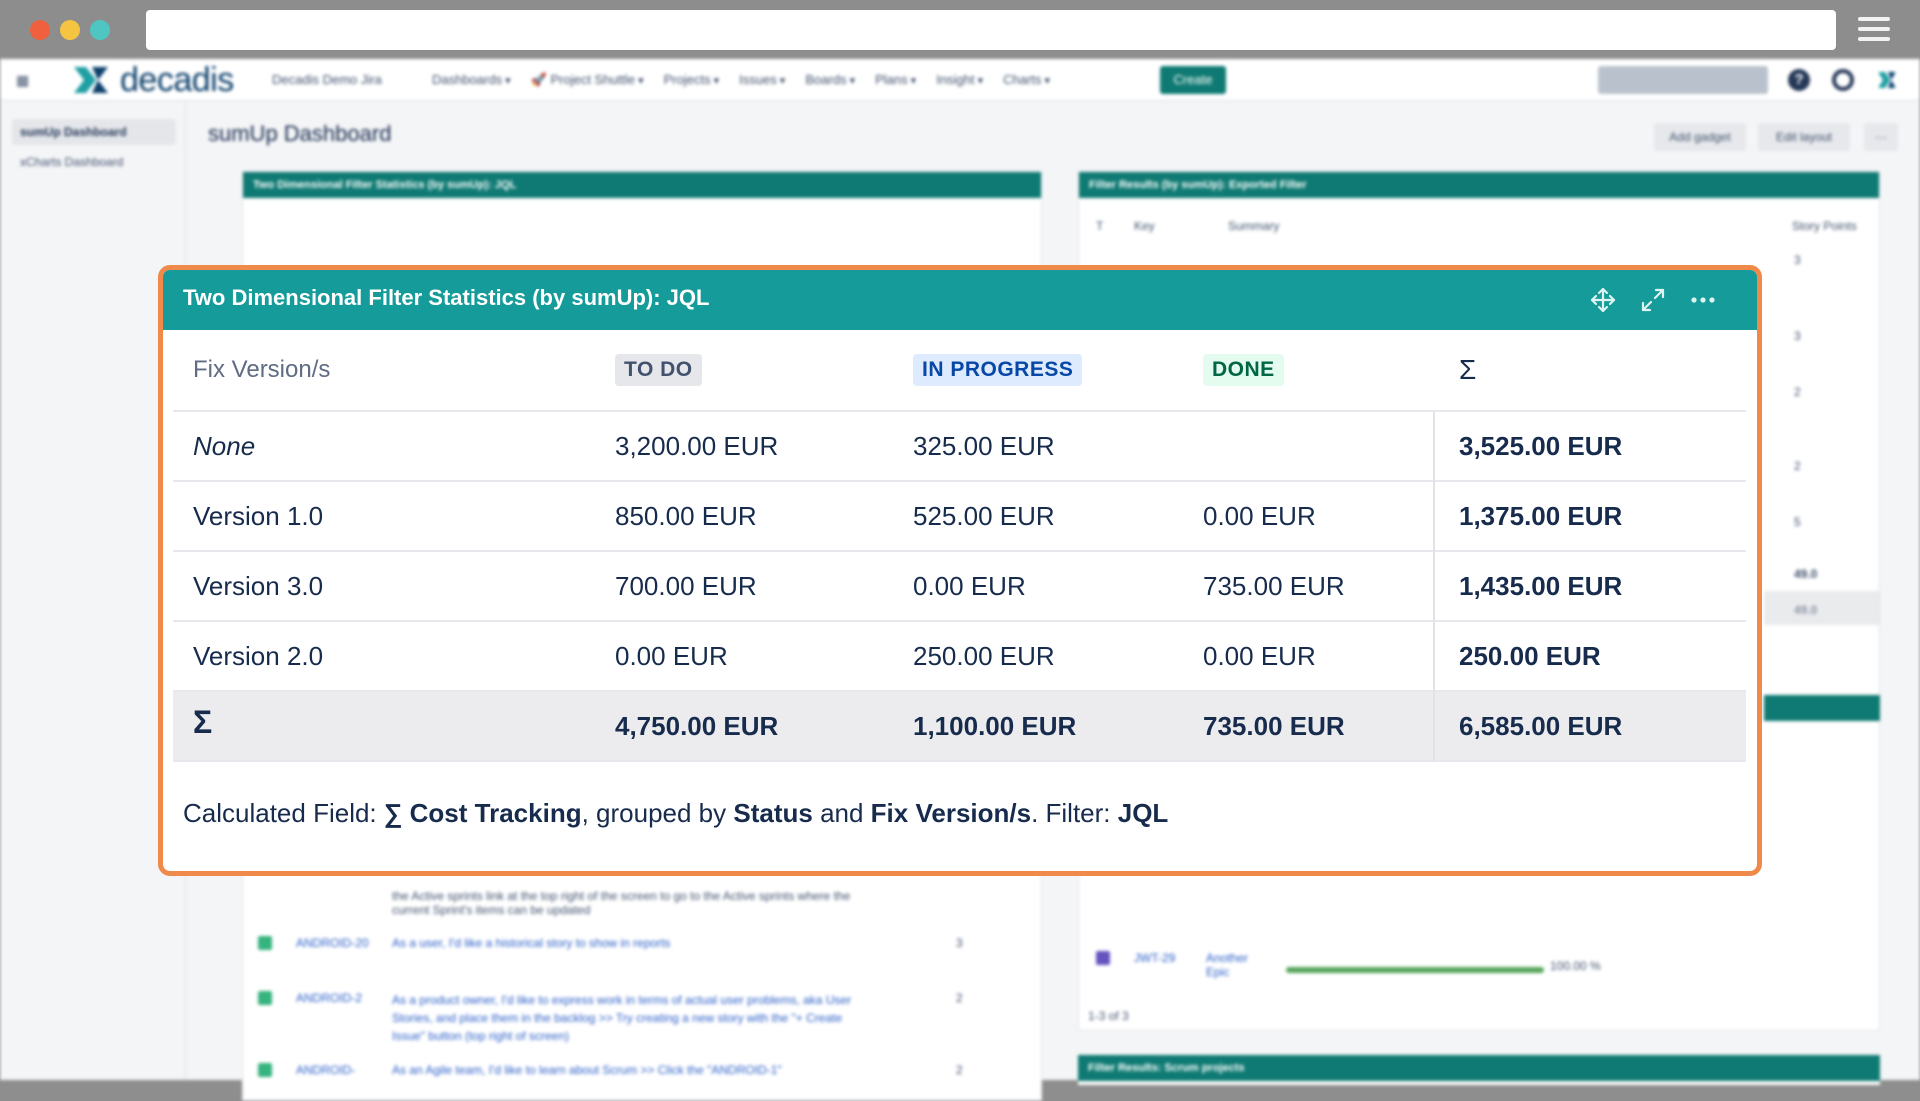 This screenshot has height=1101, width=1920. What do you see at coordinates (1540, 726) in the screenshot?
I see `grand-total: 6,585.00 EUR` at bounding box center [1540, 726].